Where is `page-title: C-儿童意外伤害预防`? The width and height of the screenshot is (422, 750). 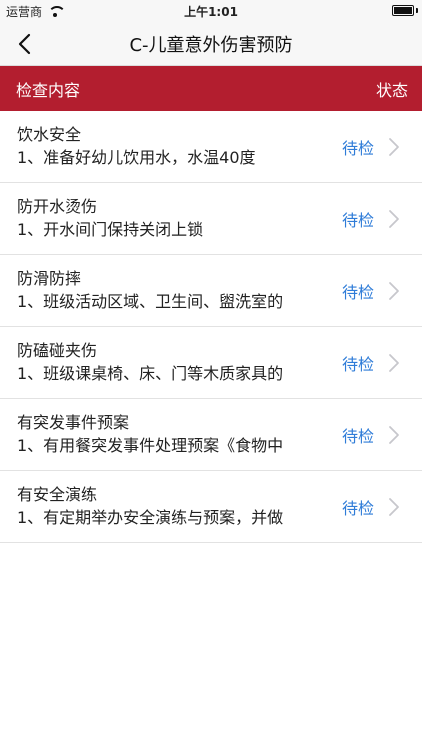 page-title: C-儿童意外伤害预防 is located at coordinates (211, 45).